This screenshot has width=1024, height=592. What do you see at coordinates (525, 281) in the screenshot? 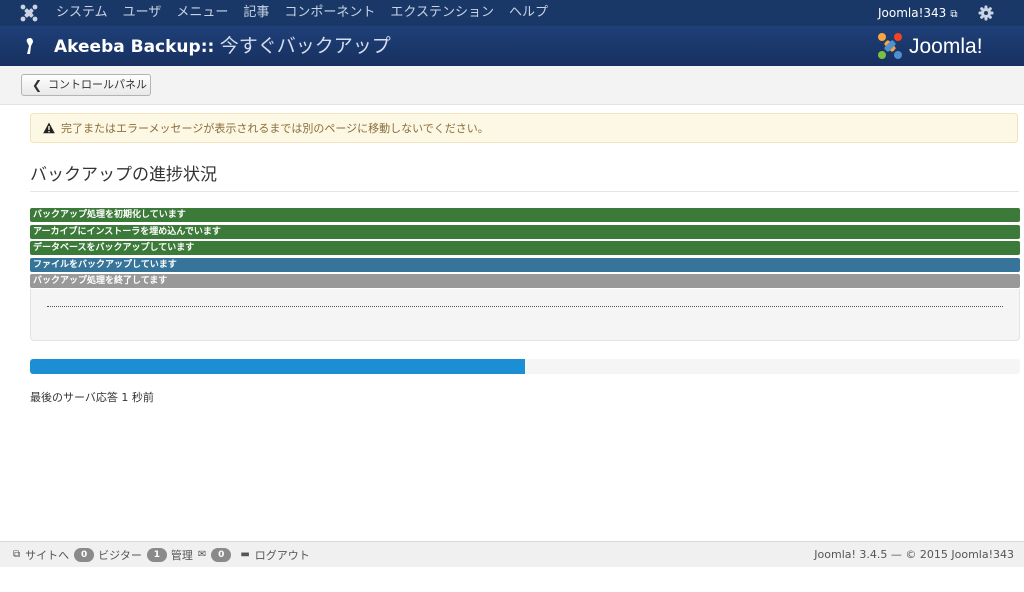
I see `step-finalize: バックアップ処理を終了してます` at bounding box center [525, 281].